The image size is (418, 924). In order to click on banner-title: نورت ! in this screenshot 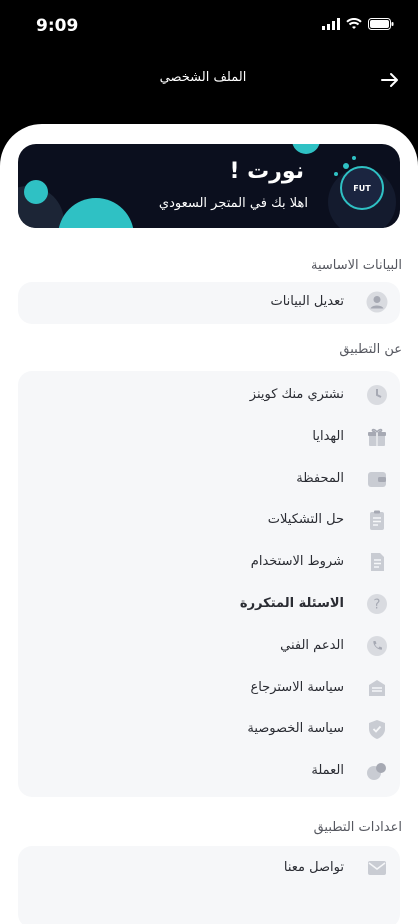, I will do `click(266, 171)`.